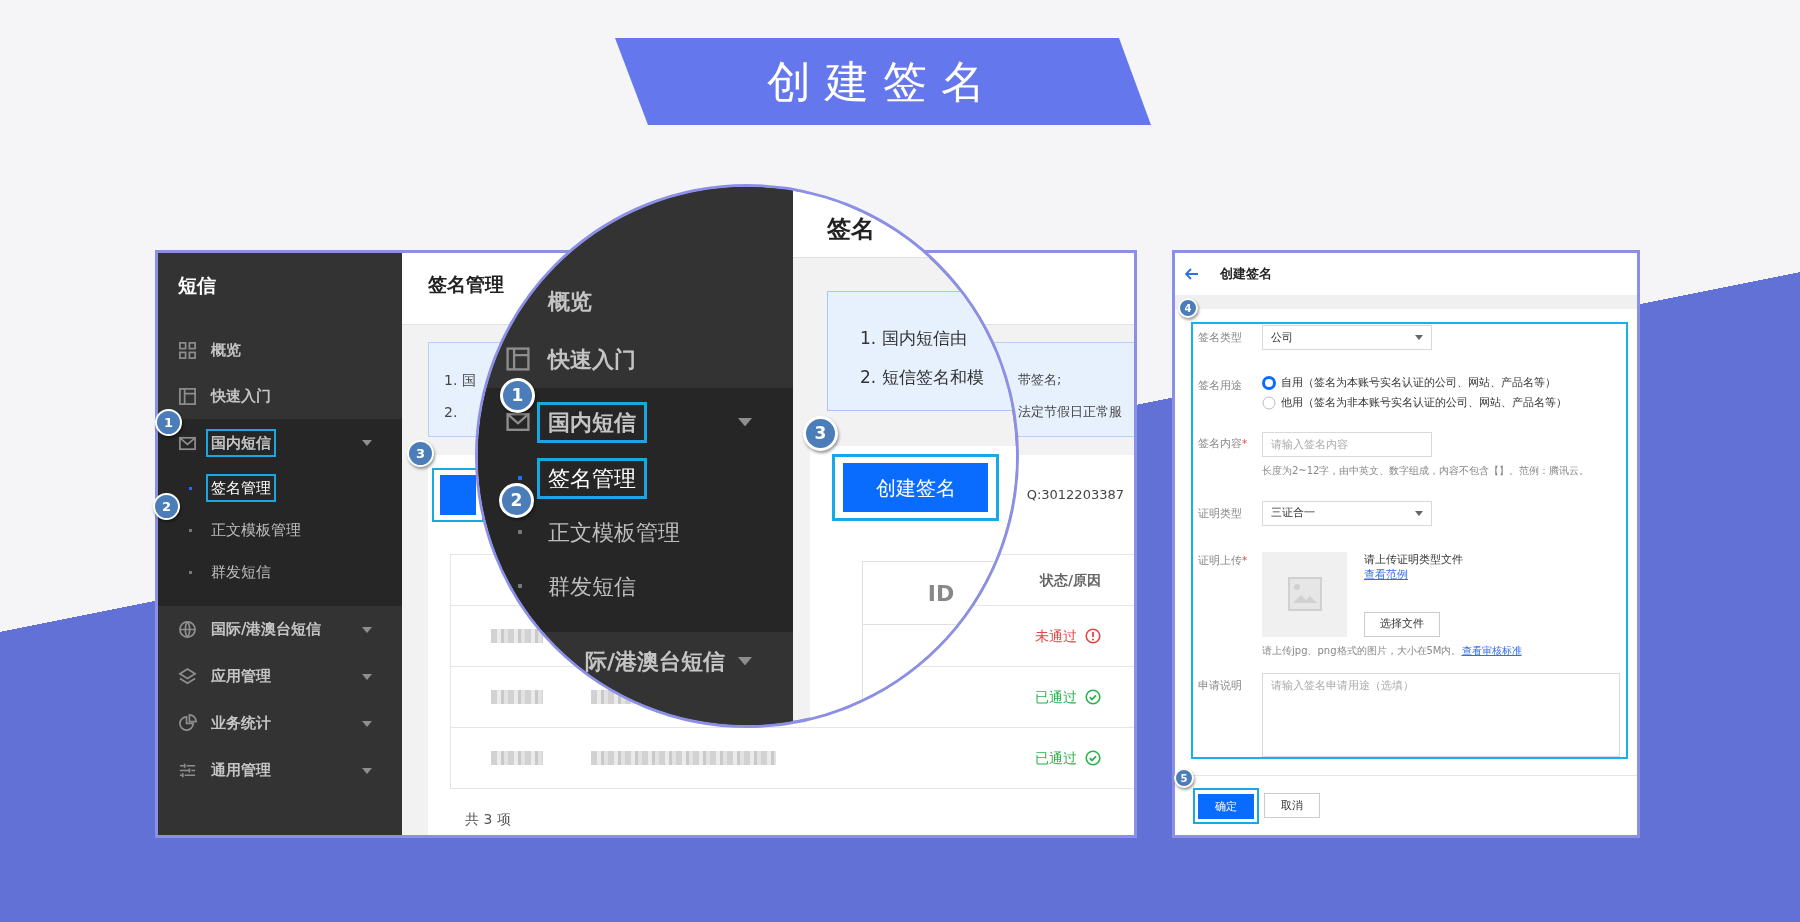 The width and height of the screenshot is (1800, 922). Describe the element at coordinates (922, 377) in the screenshot. I see `notice-text: 2. 短信签名和模` at that location.